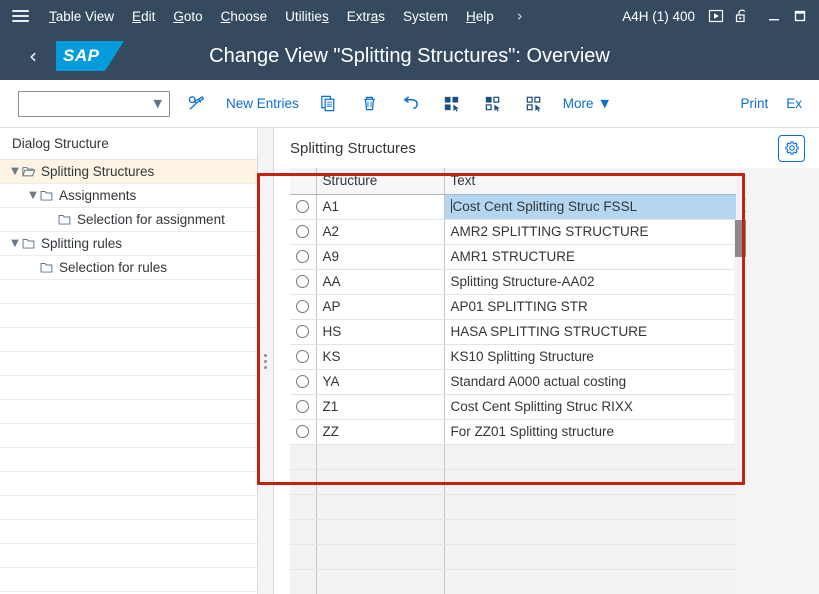  I want to click on cell-text: HASA SPLITTING STRUCTURE, so click(590, 332).